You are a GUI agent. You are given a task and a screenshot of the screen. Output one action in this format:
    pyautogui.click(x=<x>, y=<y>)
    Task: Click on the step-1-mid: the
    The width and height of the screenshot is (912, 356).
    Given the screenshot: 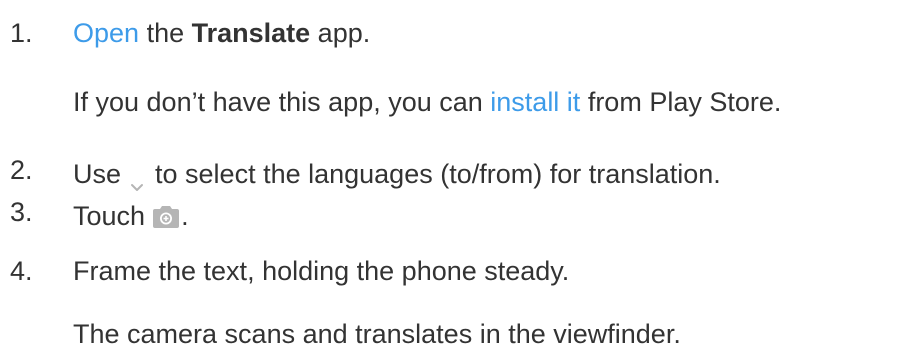 What is the action you would take?
    pyautogui.click(x=165, y=33)
    